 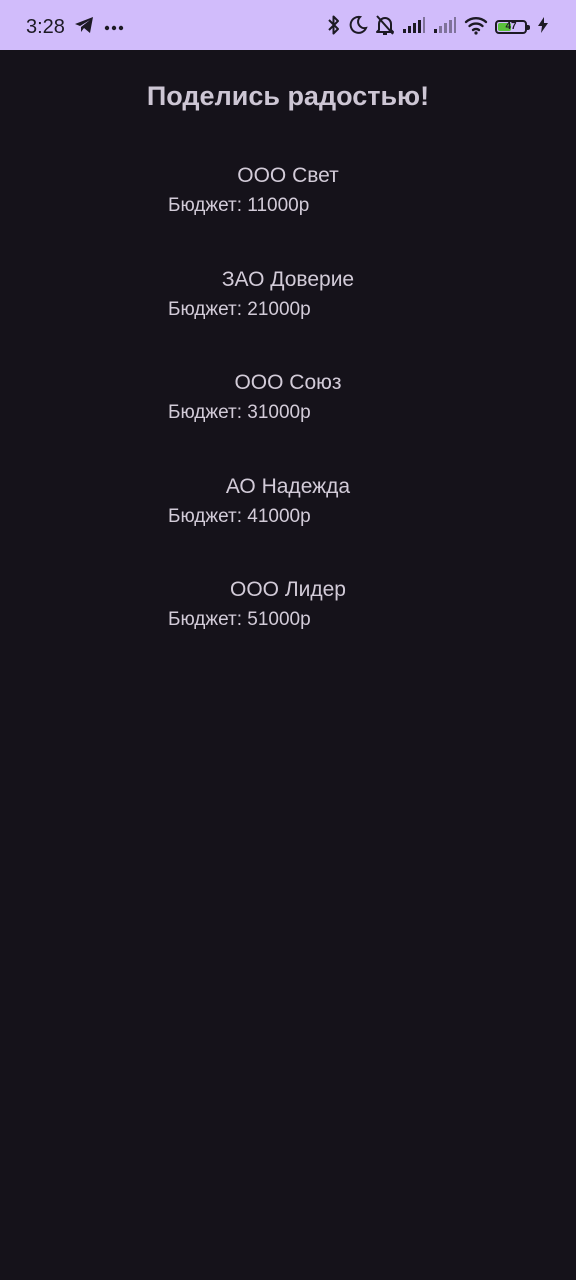 I want to click on battery-level: 47, so click(x=511, y=26).